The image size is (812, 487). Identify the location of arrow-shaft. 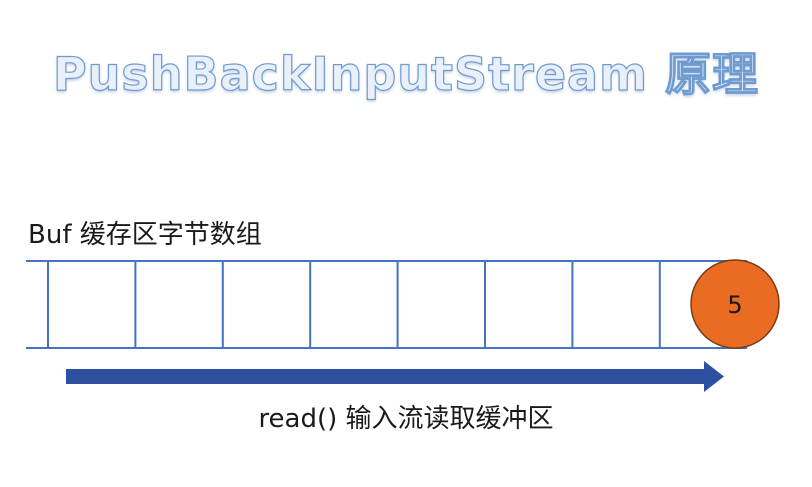
(386, 376).